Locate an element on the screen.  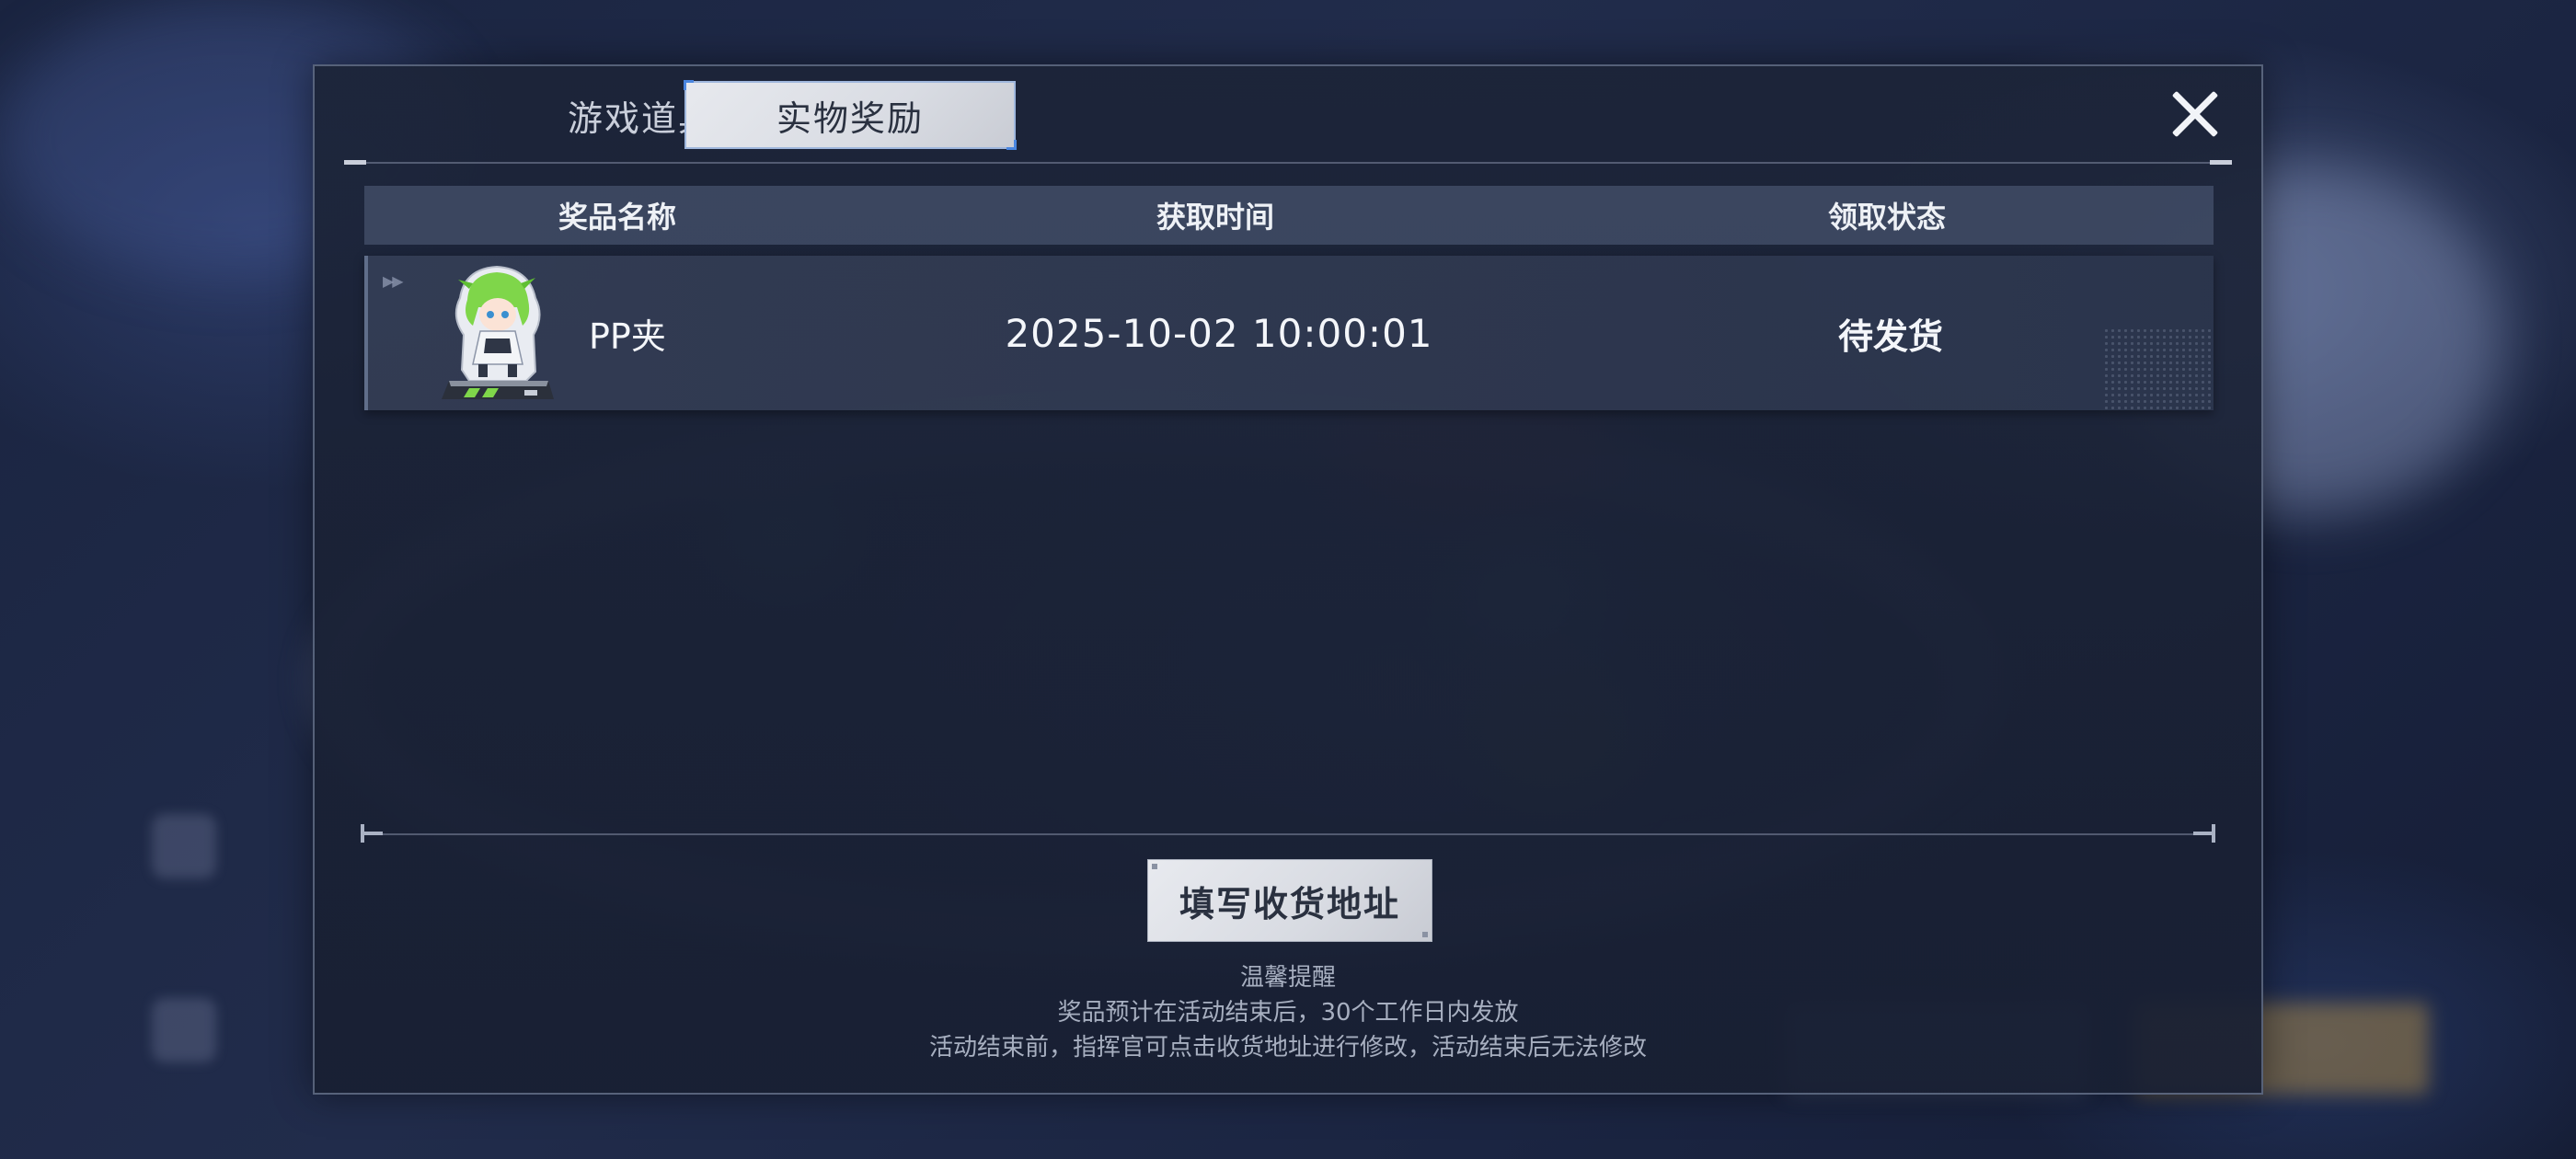
divider is located at coordinates (1288, 834).